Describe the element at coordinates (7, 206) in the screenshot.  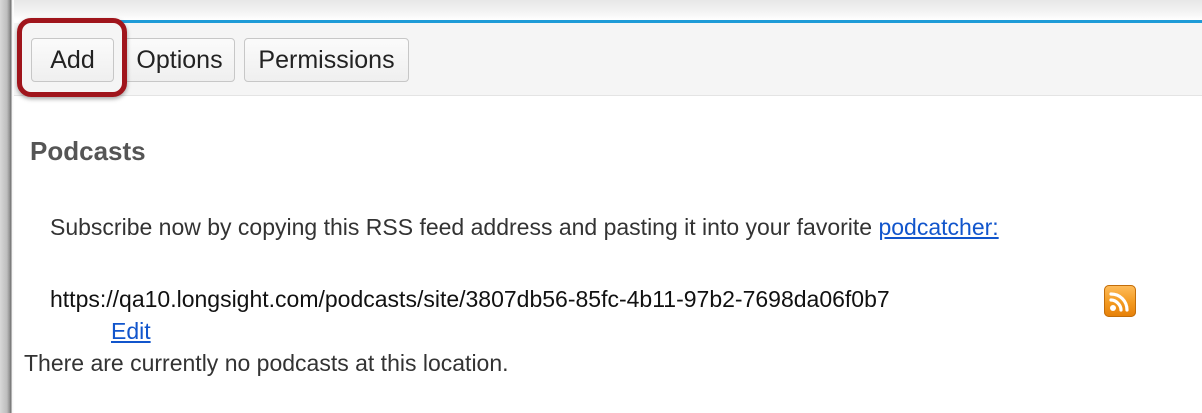
I see `left-frame-edge` at that location.